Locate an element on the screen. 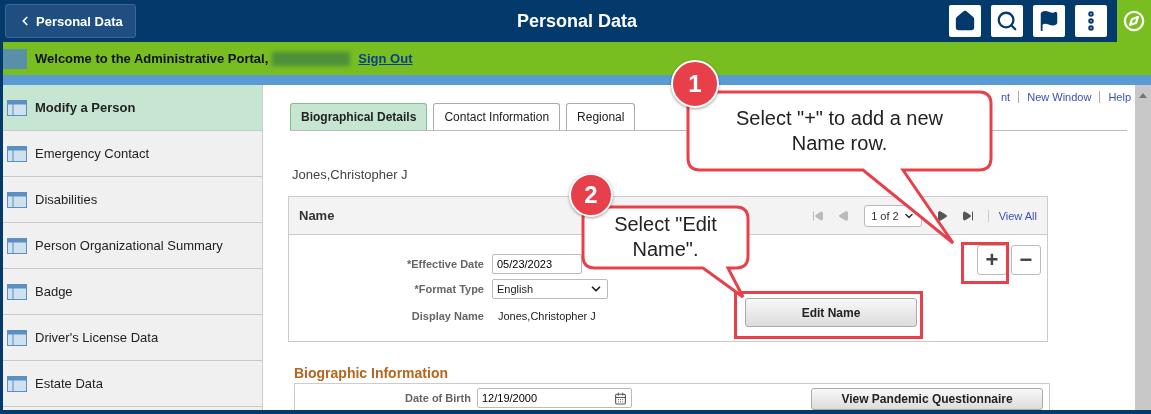  callout-text: Select "Edit Name". is located at coordinates (665, 237).